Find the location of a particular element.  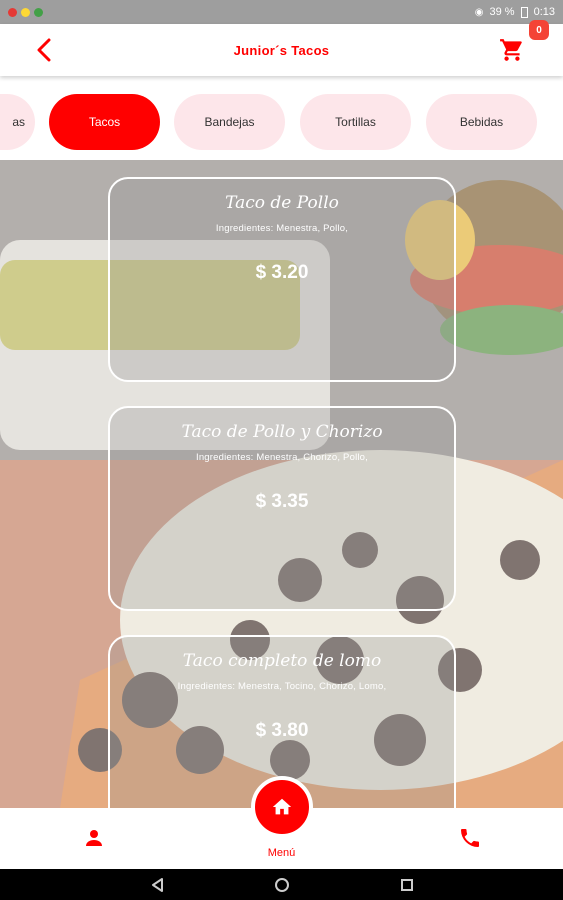

system-home-icon is located at coordinates (281, 884).